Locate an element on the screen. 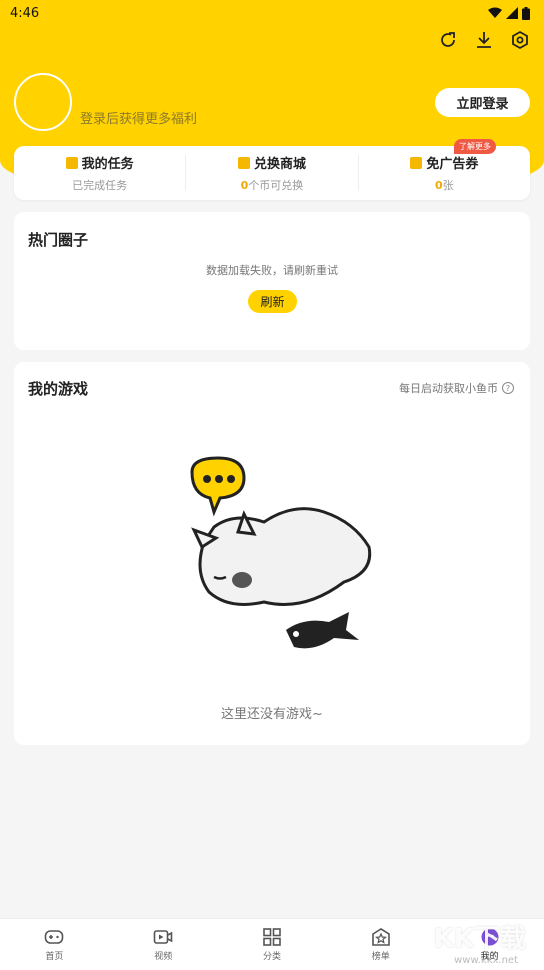 The image size is (544, 970). gamepad-icon is located at coordinates (54, 936).